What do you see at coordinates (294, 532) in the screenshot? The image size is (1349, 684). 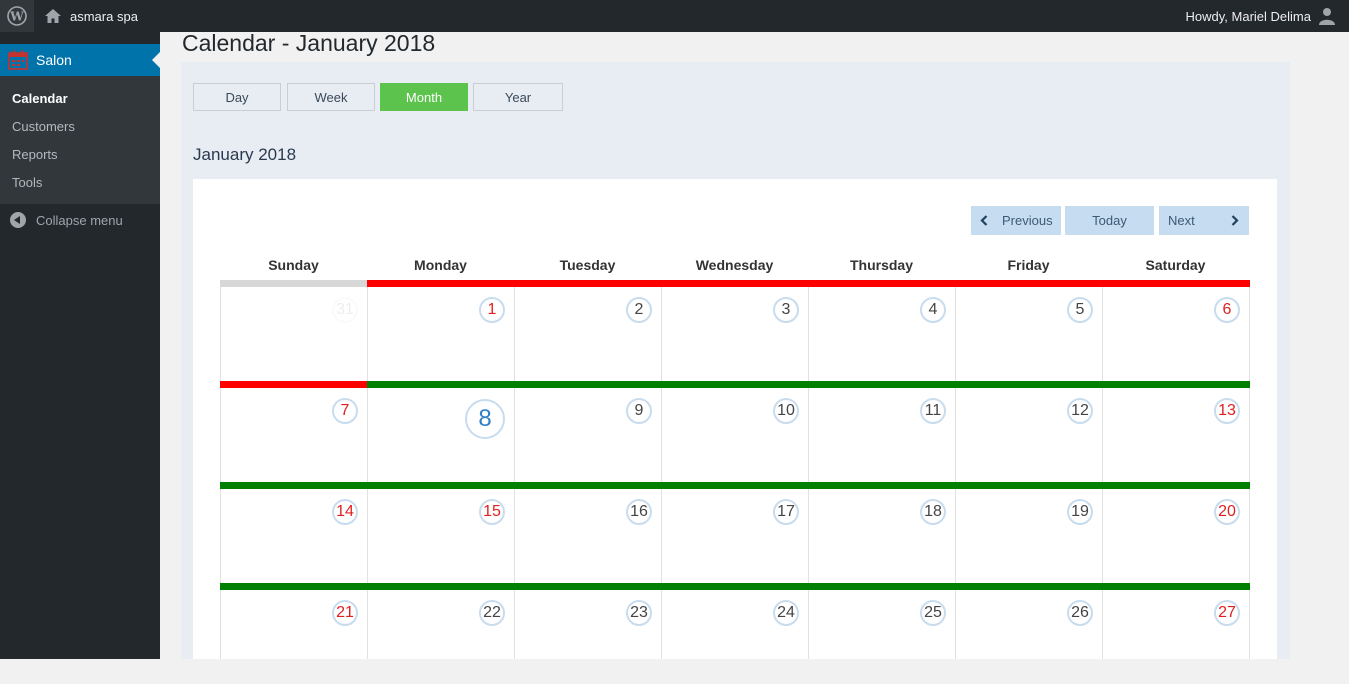 I see `day-cell: 14` at bounding box center [294, 532].